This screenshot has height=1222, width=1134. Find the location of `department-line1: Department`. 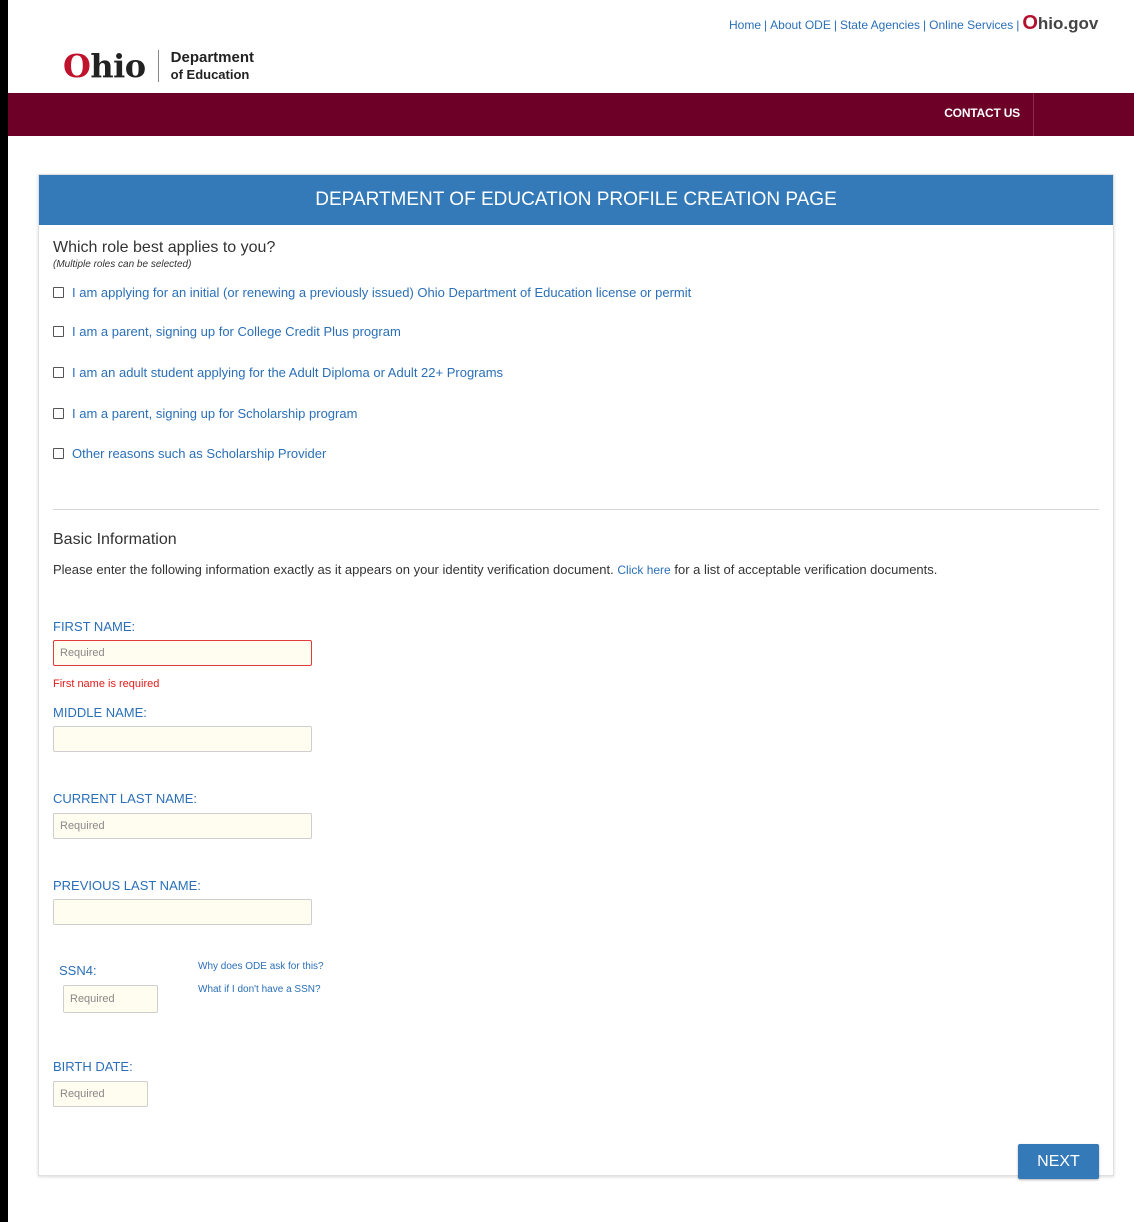

department-line1: Department is located at coordinates (212, 57).